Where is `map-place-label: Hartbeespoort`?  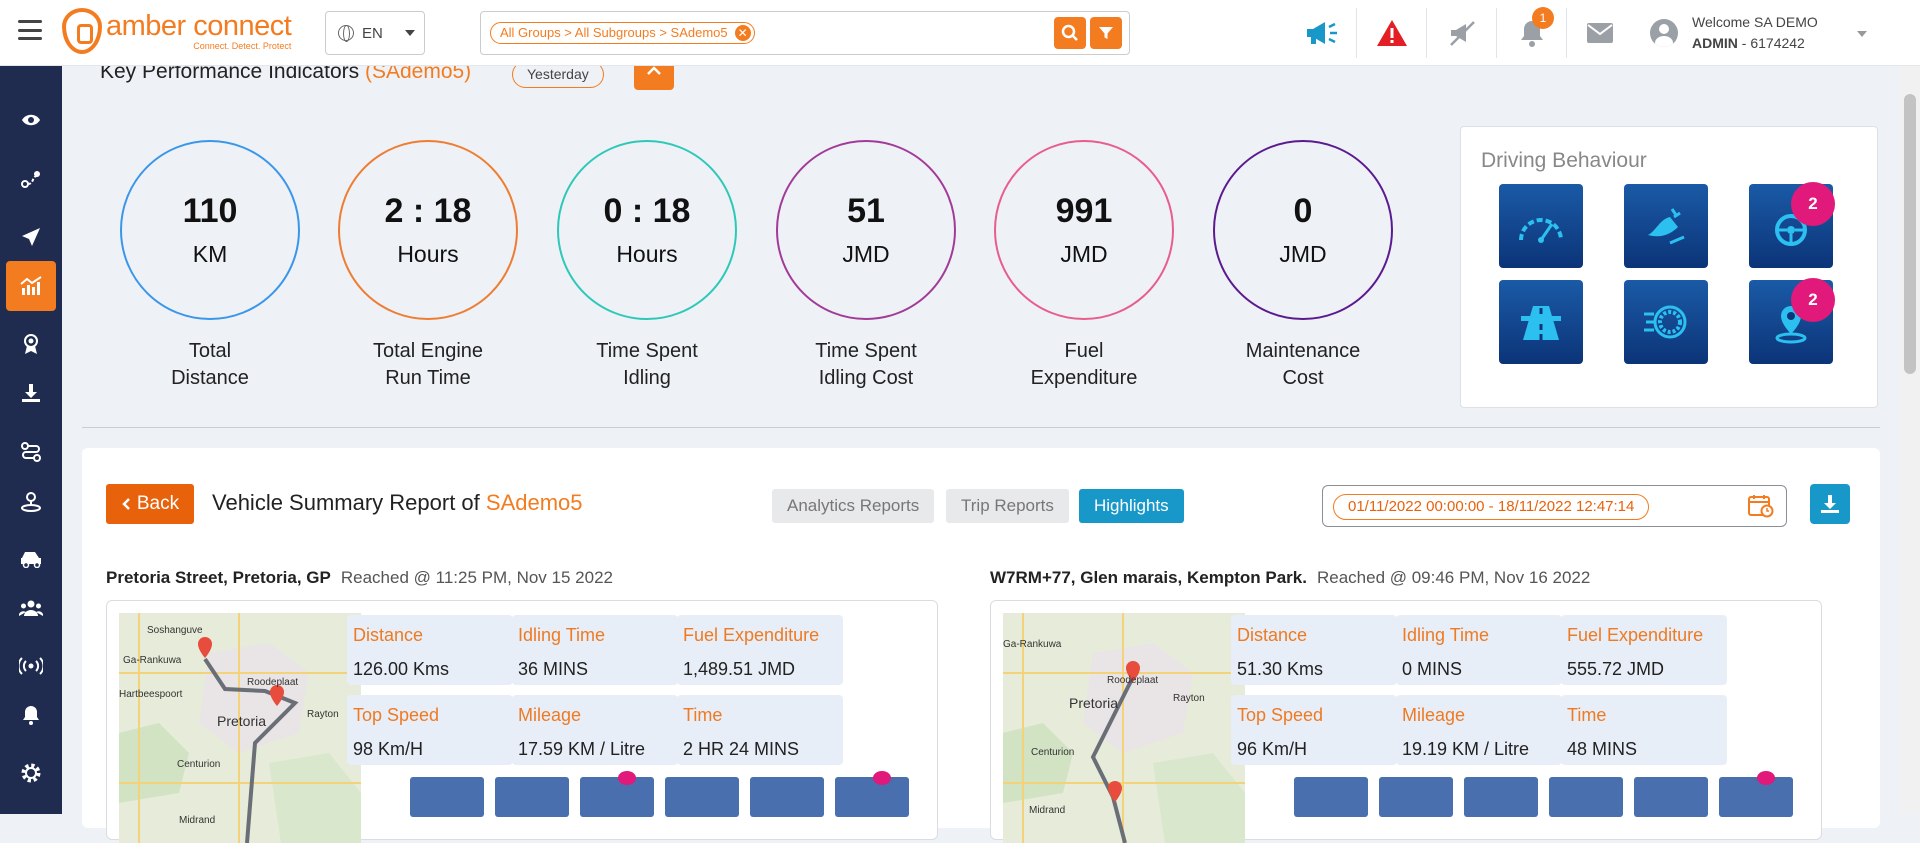
map-place-label: Hartbeespoort is located at coordinates (151, 694).